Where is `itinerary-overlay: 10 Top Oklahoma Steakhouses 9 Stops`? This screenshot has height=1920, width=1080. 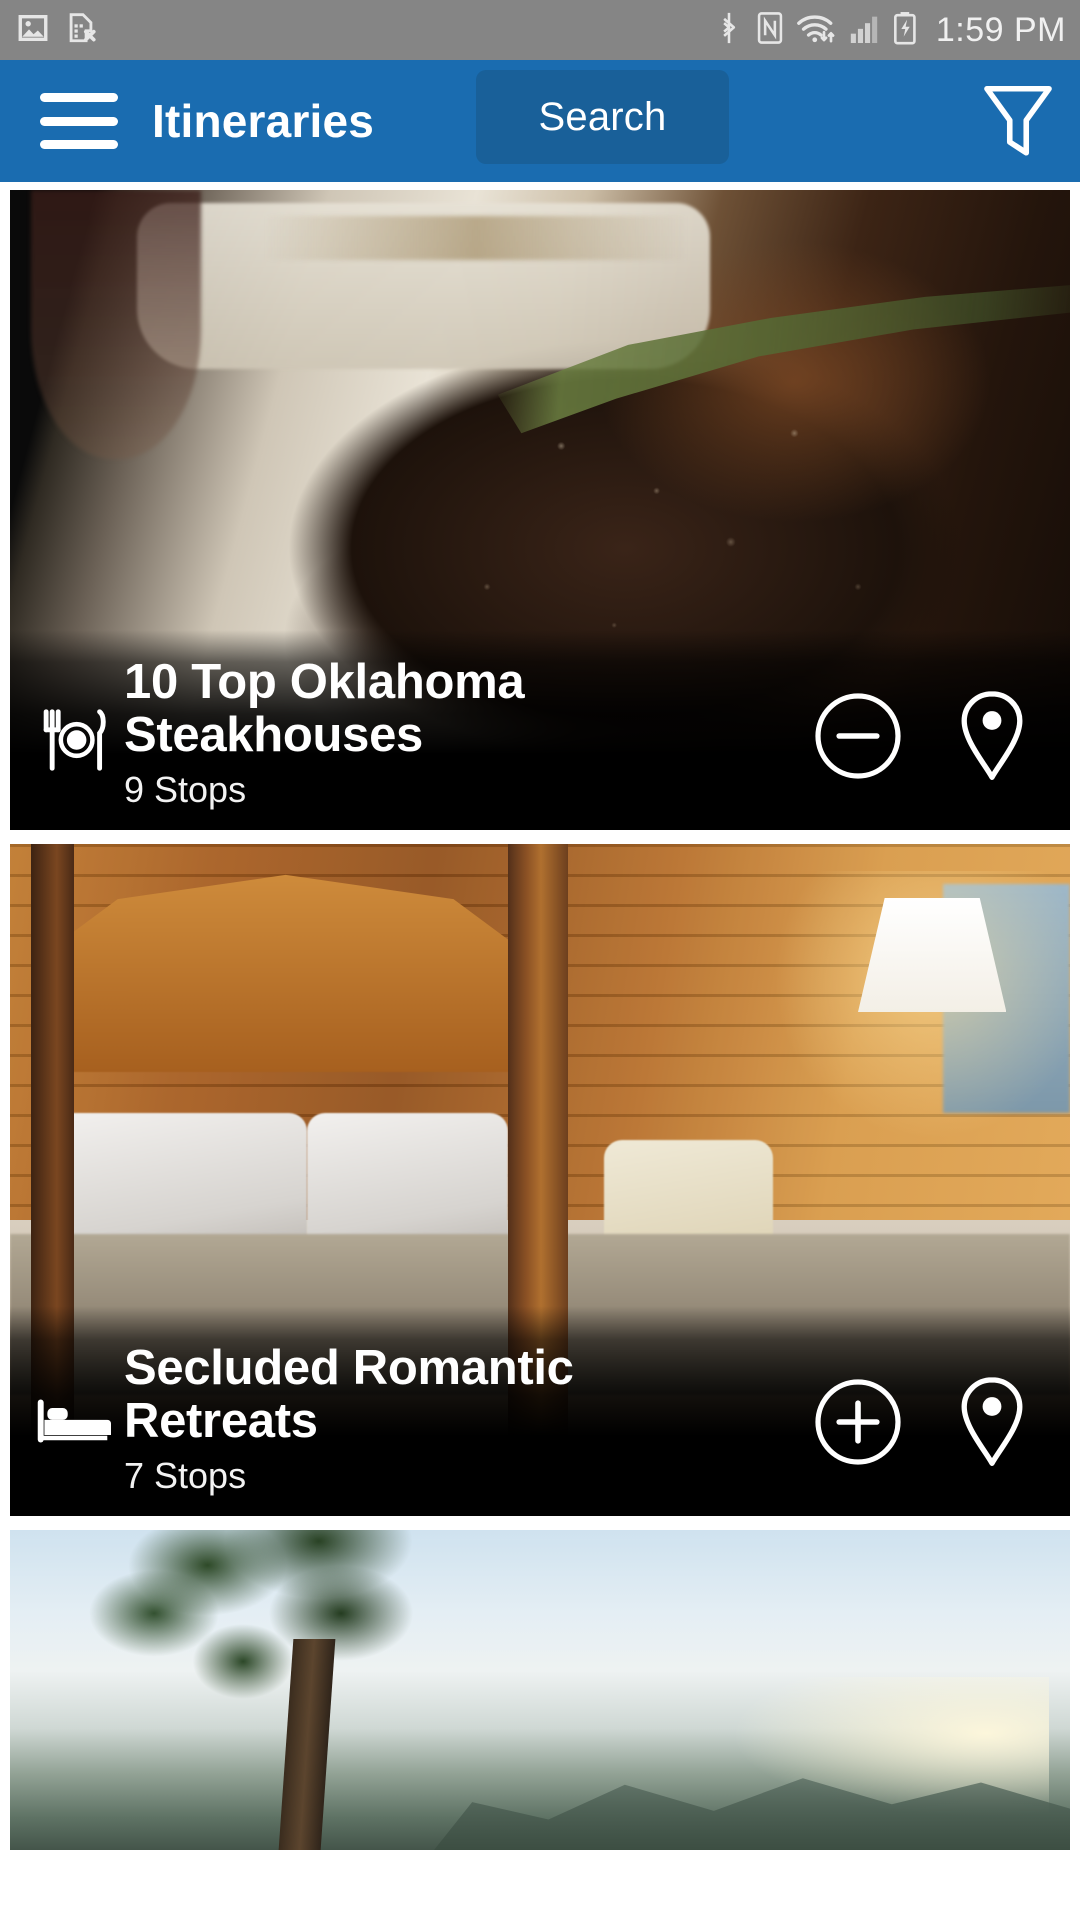
itinerary-overlay: 10 Top Oklahoma Steakhouses 9 Stops is located at coordinates (540, 730).